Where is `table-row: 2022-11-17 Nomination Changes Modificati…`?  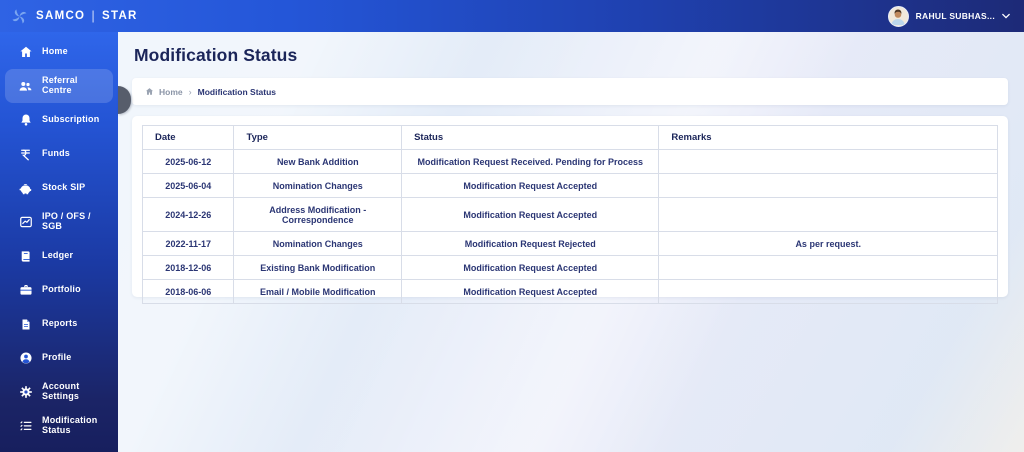
table-row: 2022-11-17 Nomination Changes Modificati… is located at coordinates (569, 243).